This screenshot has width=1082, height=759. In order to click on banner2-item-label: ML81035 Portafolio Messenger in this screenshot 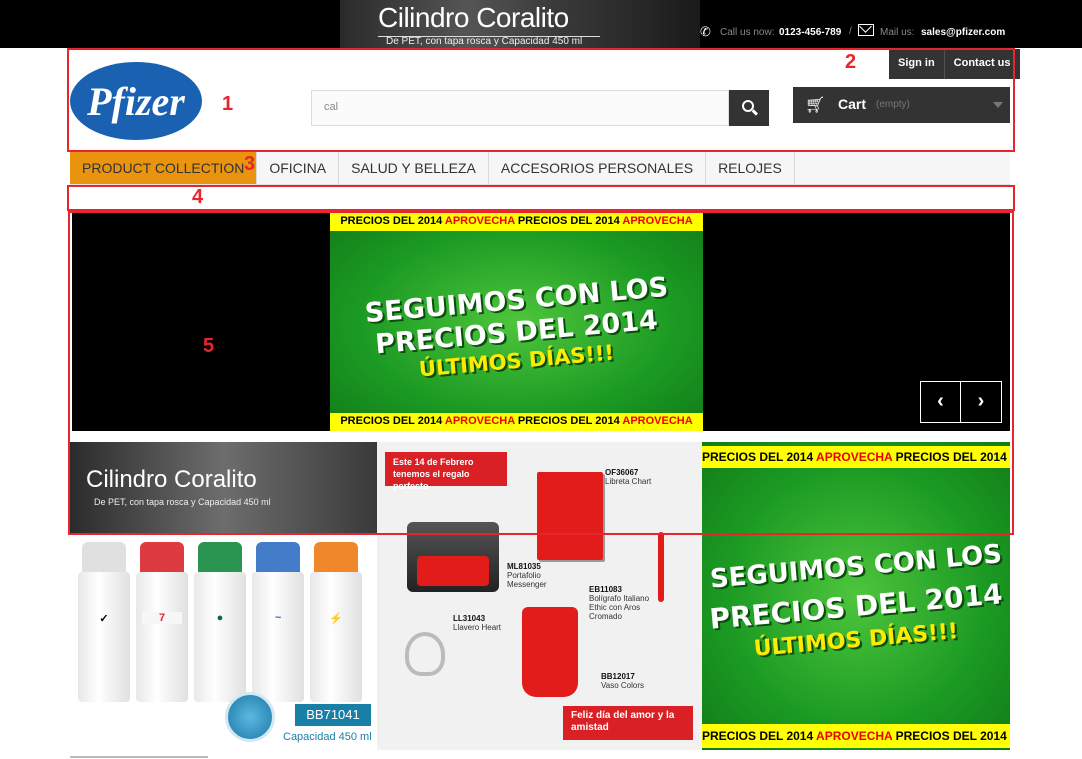, I will do `click(527, 575)`.